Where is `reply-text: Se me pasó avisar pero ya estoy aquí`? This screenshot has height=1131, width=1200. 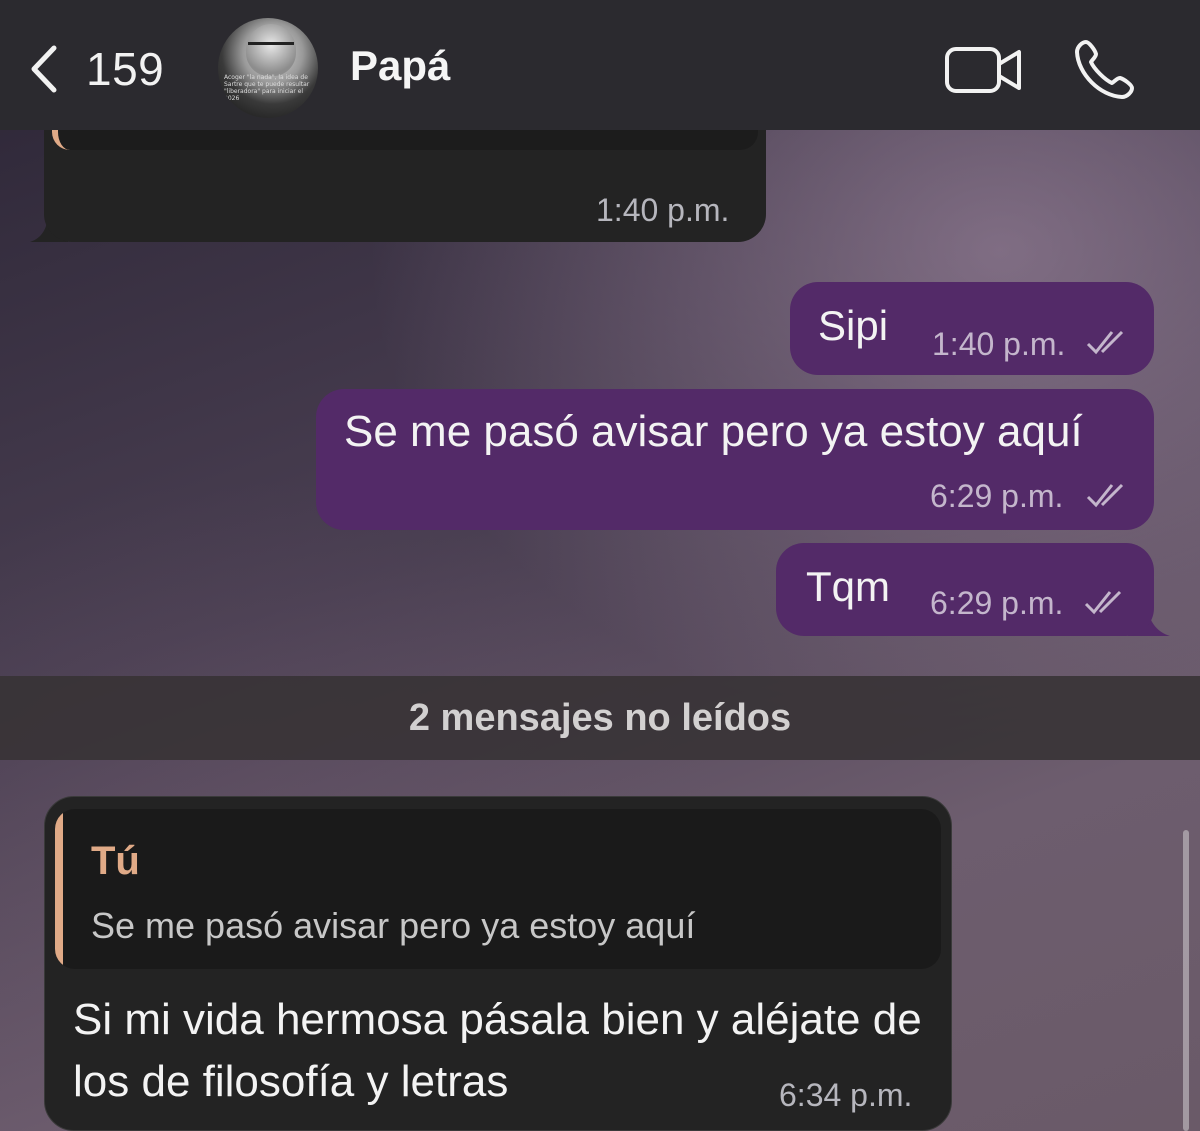 reply-text: Se me pasó avisar pero ya estoy aquí is located at coordinates (393, 925).